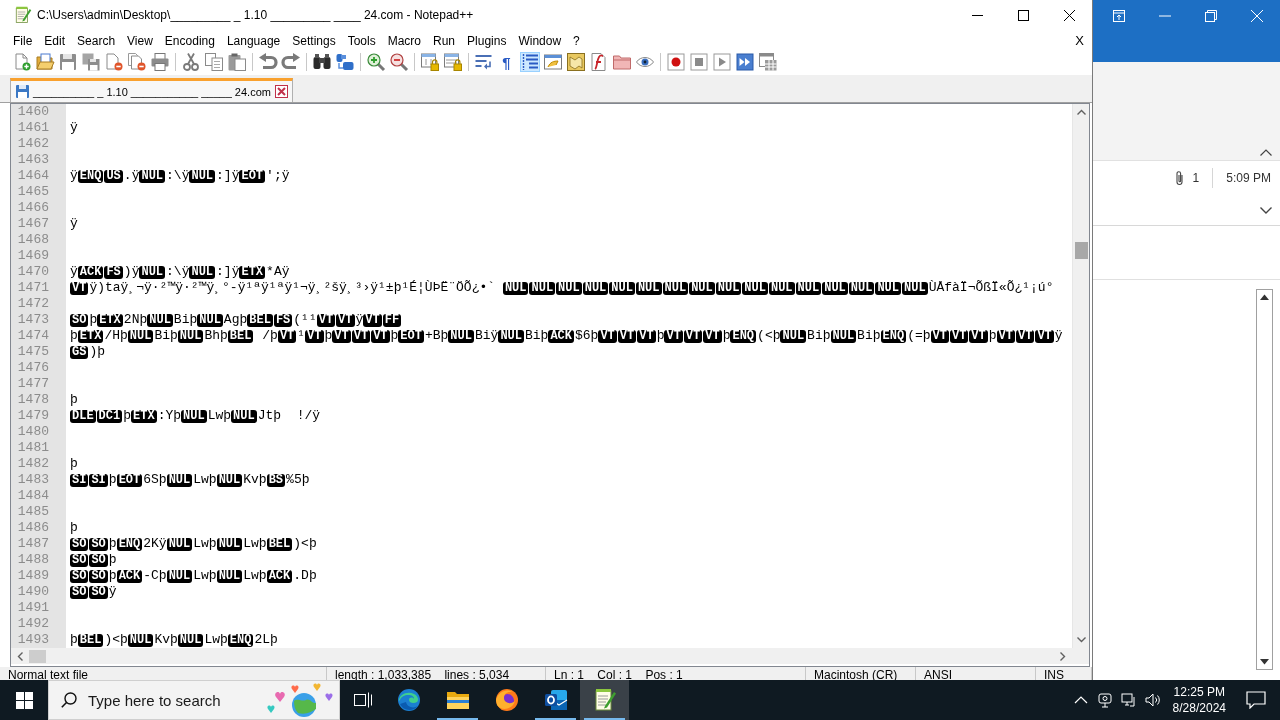  What do you see at coordinates (1256, 700) in the screenshot?
I see `notifications-icon` at bounding box center [1256, 700].